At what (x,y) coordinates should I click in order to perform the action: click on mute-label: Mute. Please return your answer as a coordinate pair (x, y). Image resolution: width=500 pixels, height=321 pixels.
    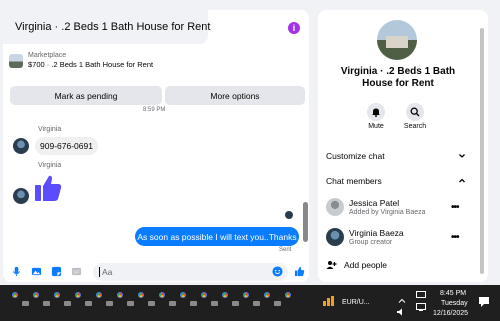
    Looking at the image, I should click on (376, 126).